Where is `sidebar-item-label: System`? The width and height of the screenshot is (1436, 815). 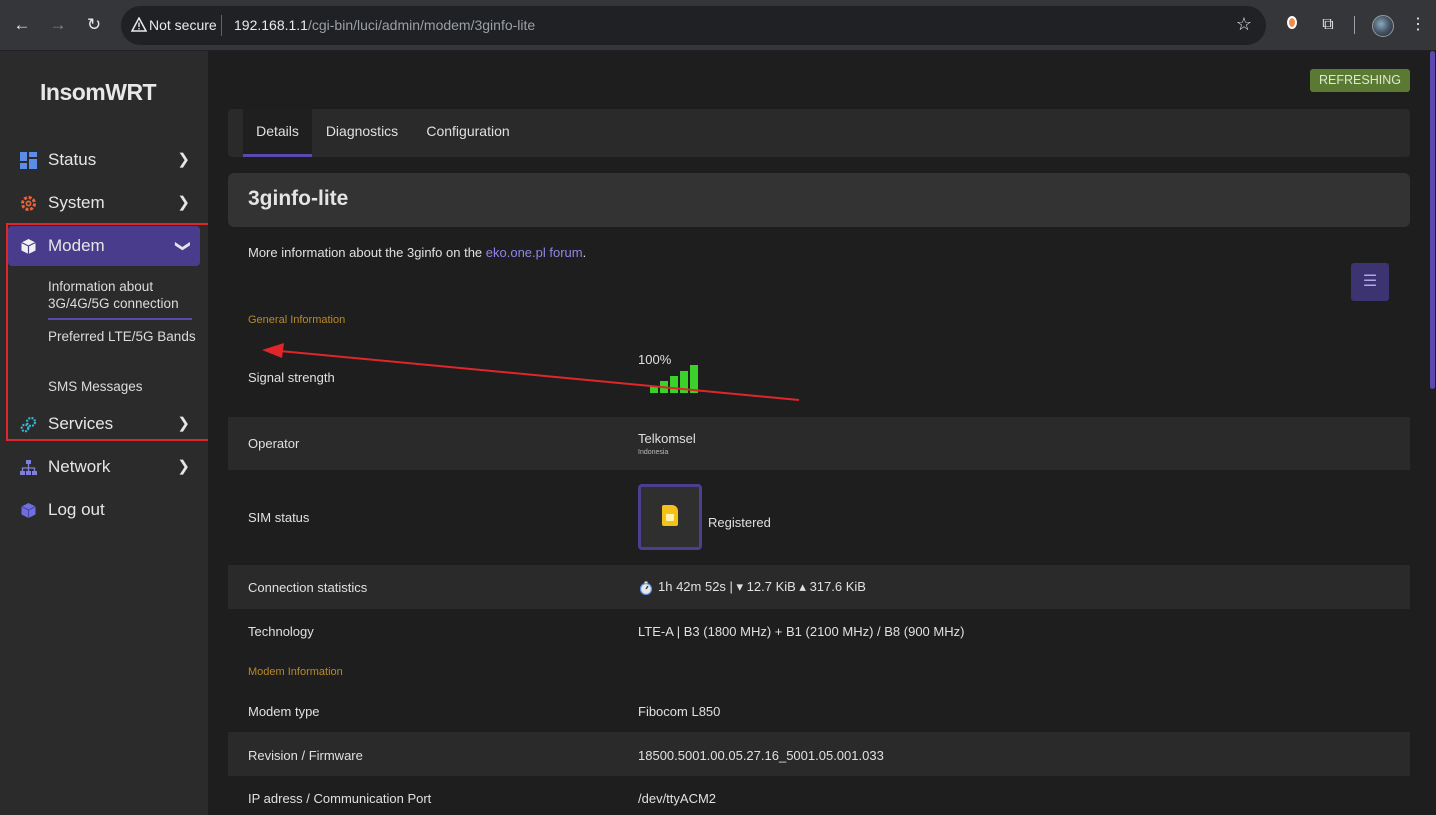 sidebar-item-label: System is located at coordinates (76, 202).